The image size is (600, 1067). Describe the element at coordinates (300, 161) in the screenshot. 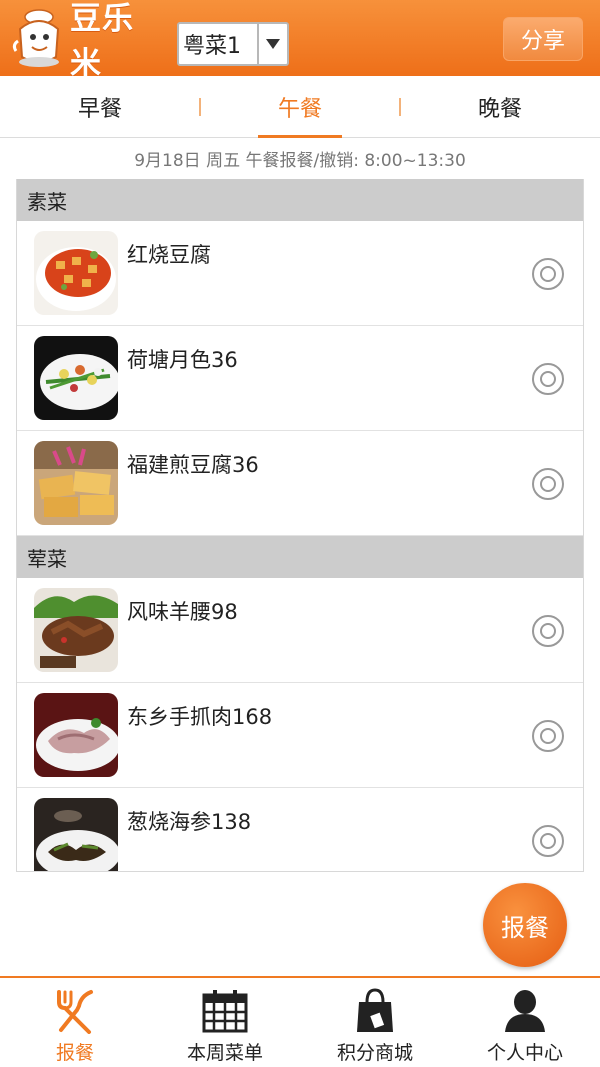

I see `meal-date-info: 9月18日 周五 午餐报餐/撤销: 8:00~13:30` at that location.